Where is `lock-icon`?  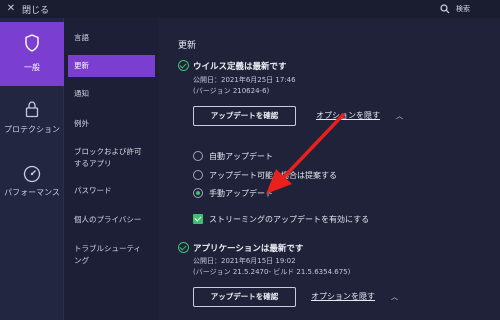 lock-icon is located at coordinates (32, 109).